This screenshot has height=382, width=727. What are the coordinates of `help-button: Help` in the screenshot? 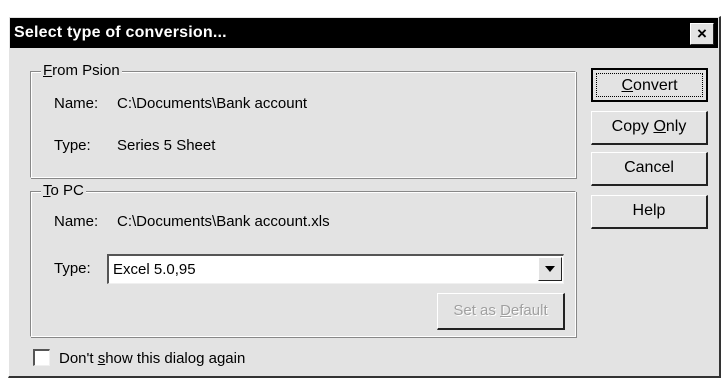 It's located at (649, 212).